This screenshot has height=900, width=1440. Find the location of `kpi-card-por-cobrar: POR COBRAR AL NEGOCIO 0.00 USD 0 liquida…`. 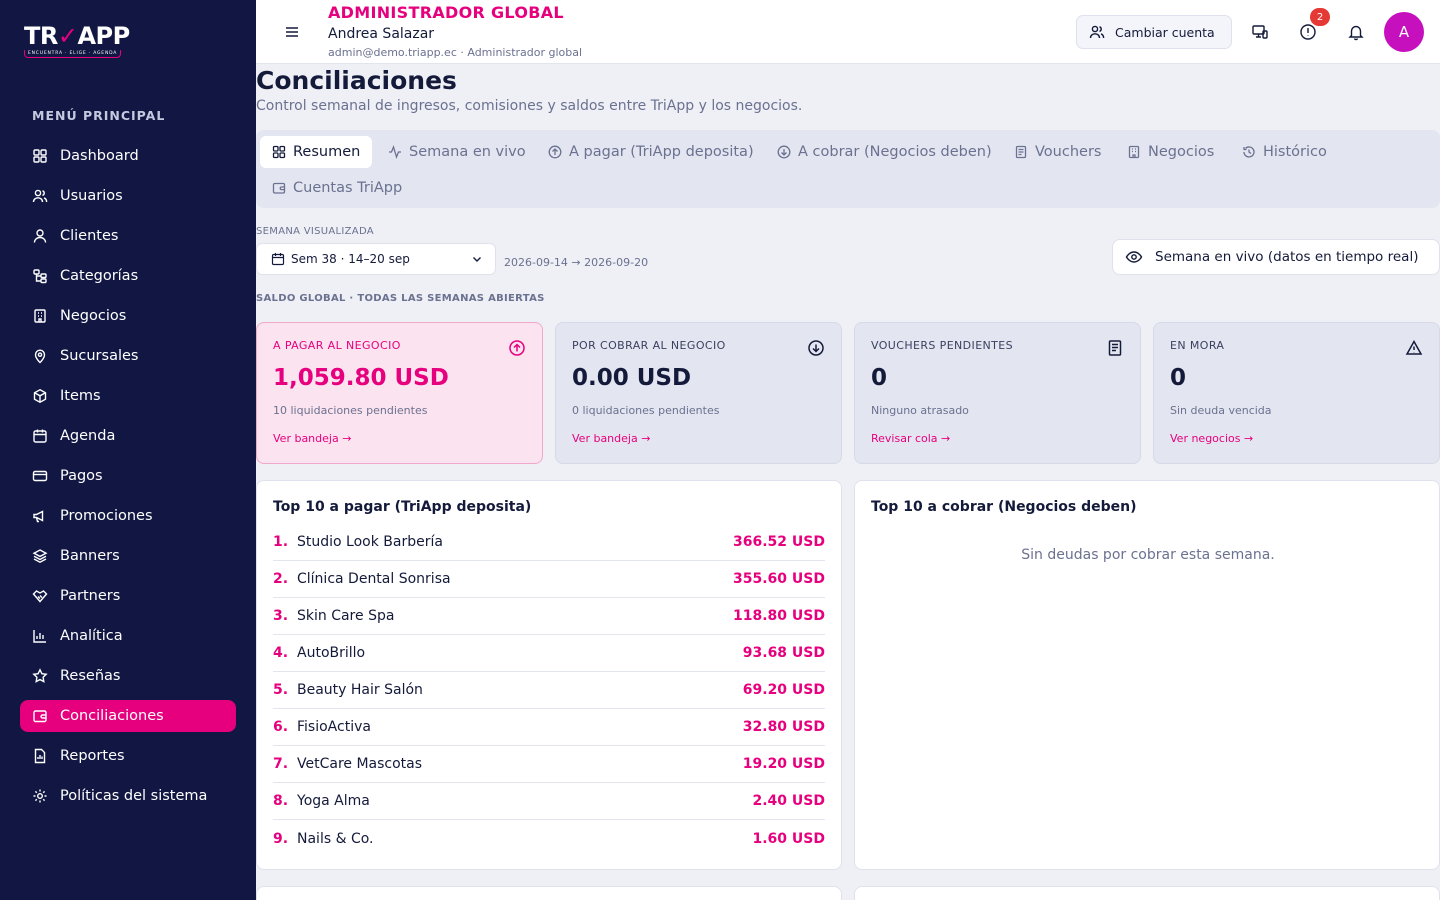

kpi-card-por-cobrar: POR COBRAR AL NEGOCIO 0.00 USD 0 liquida… is located at coordinates (698, 393).